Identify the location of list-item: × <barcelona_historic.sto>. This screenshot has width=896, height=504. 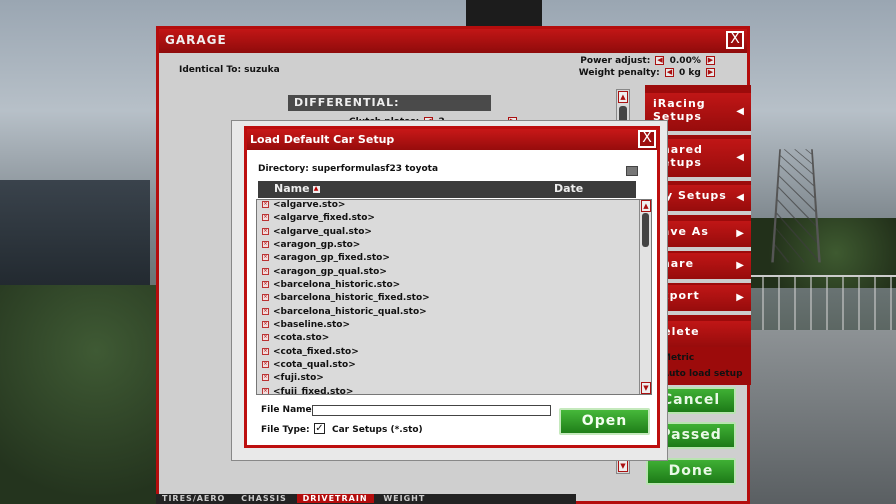
(454, 286).